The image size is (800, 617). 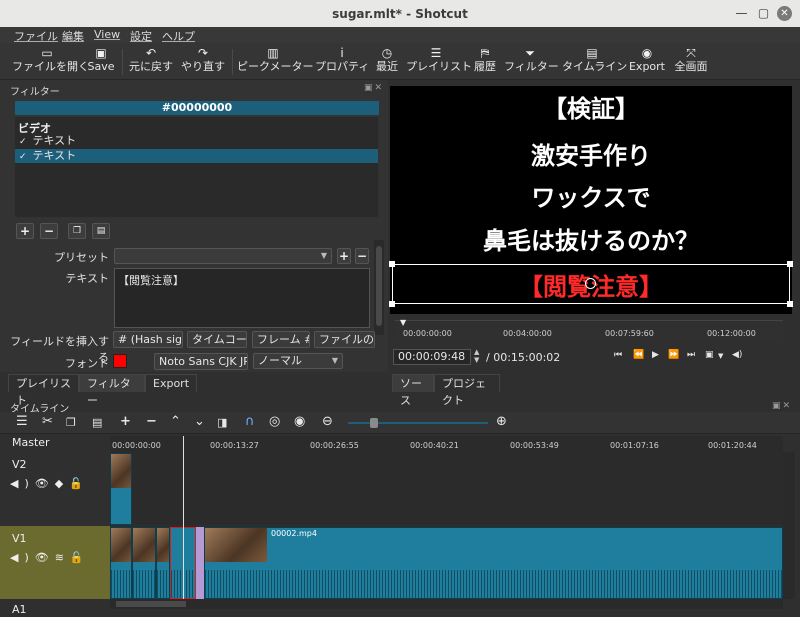 What do you see at coordinates (327, 421) in the screenshot?
I see `zoom-out-icon: ⊖` at bounding box center [327, 421].